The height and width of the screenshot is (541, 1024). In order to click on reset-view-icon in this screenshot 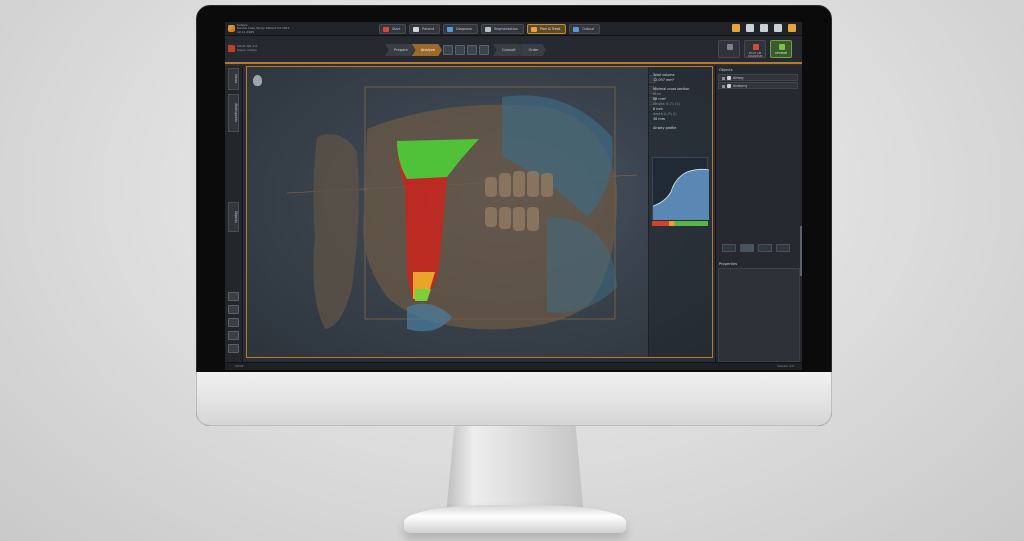, I will do `click(233, 335)`.